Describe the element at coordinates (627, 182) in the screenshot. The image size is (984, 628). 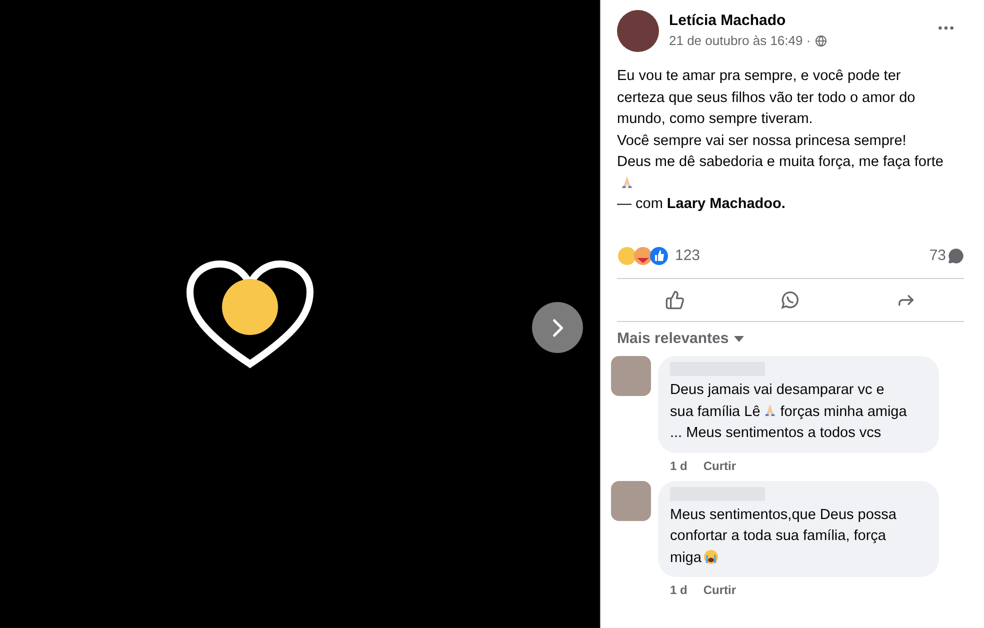
I see `praying-hands-icon` at that location.